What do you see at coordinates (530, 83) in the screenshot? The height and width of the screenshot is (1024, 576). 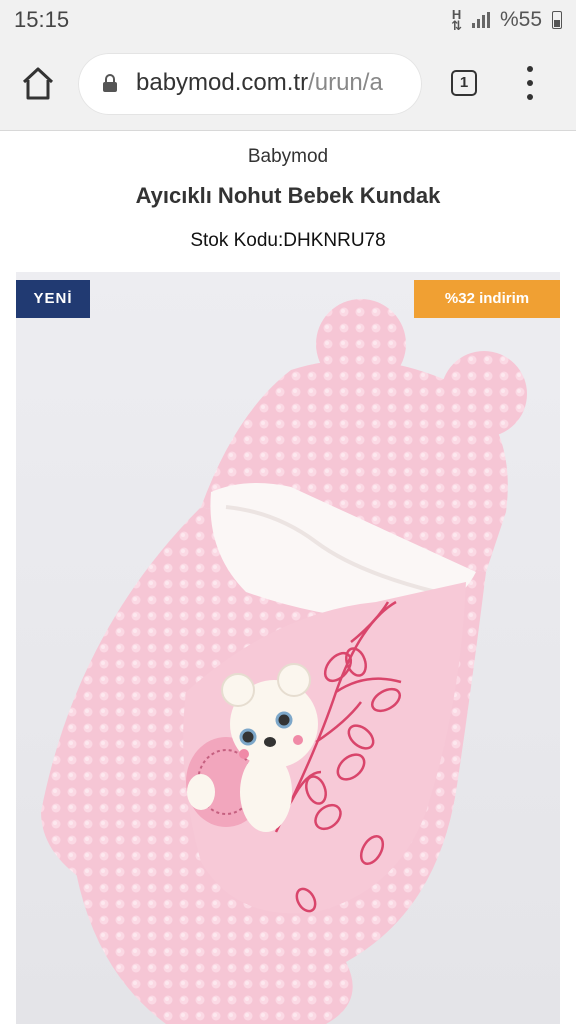 I see `more-menu-icon` at bounding box center [530, 83].